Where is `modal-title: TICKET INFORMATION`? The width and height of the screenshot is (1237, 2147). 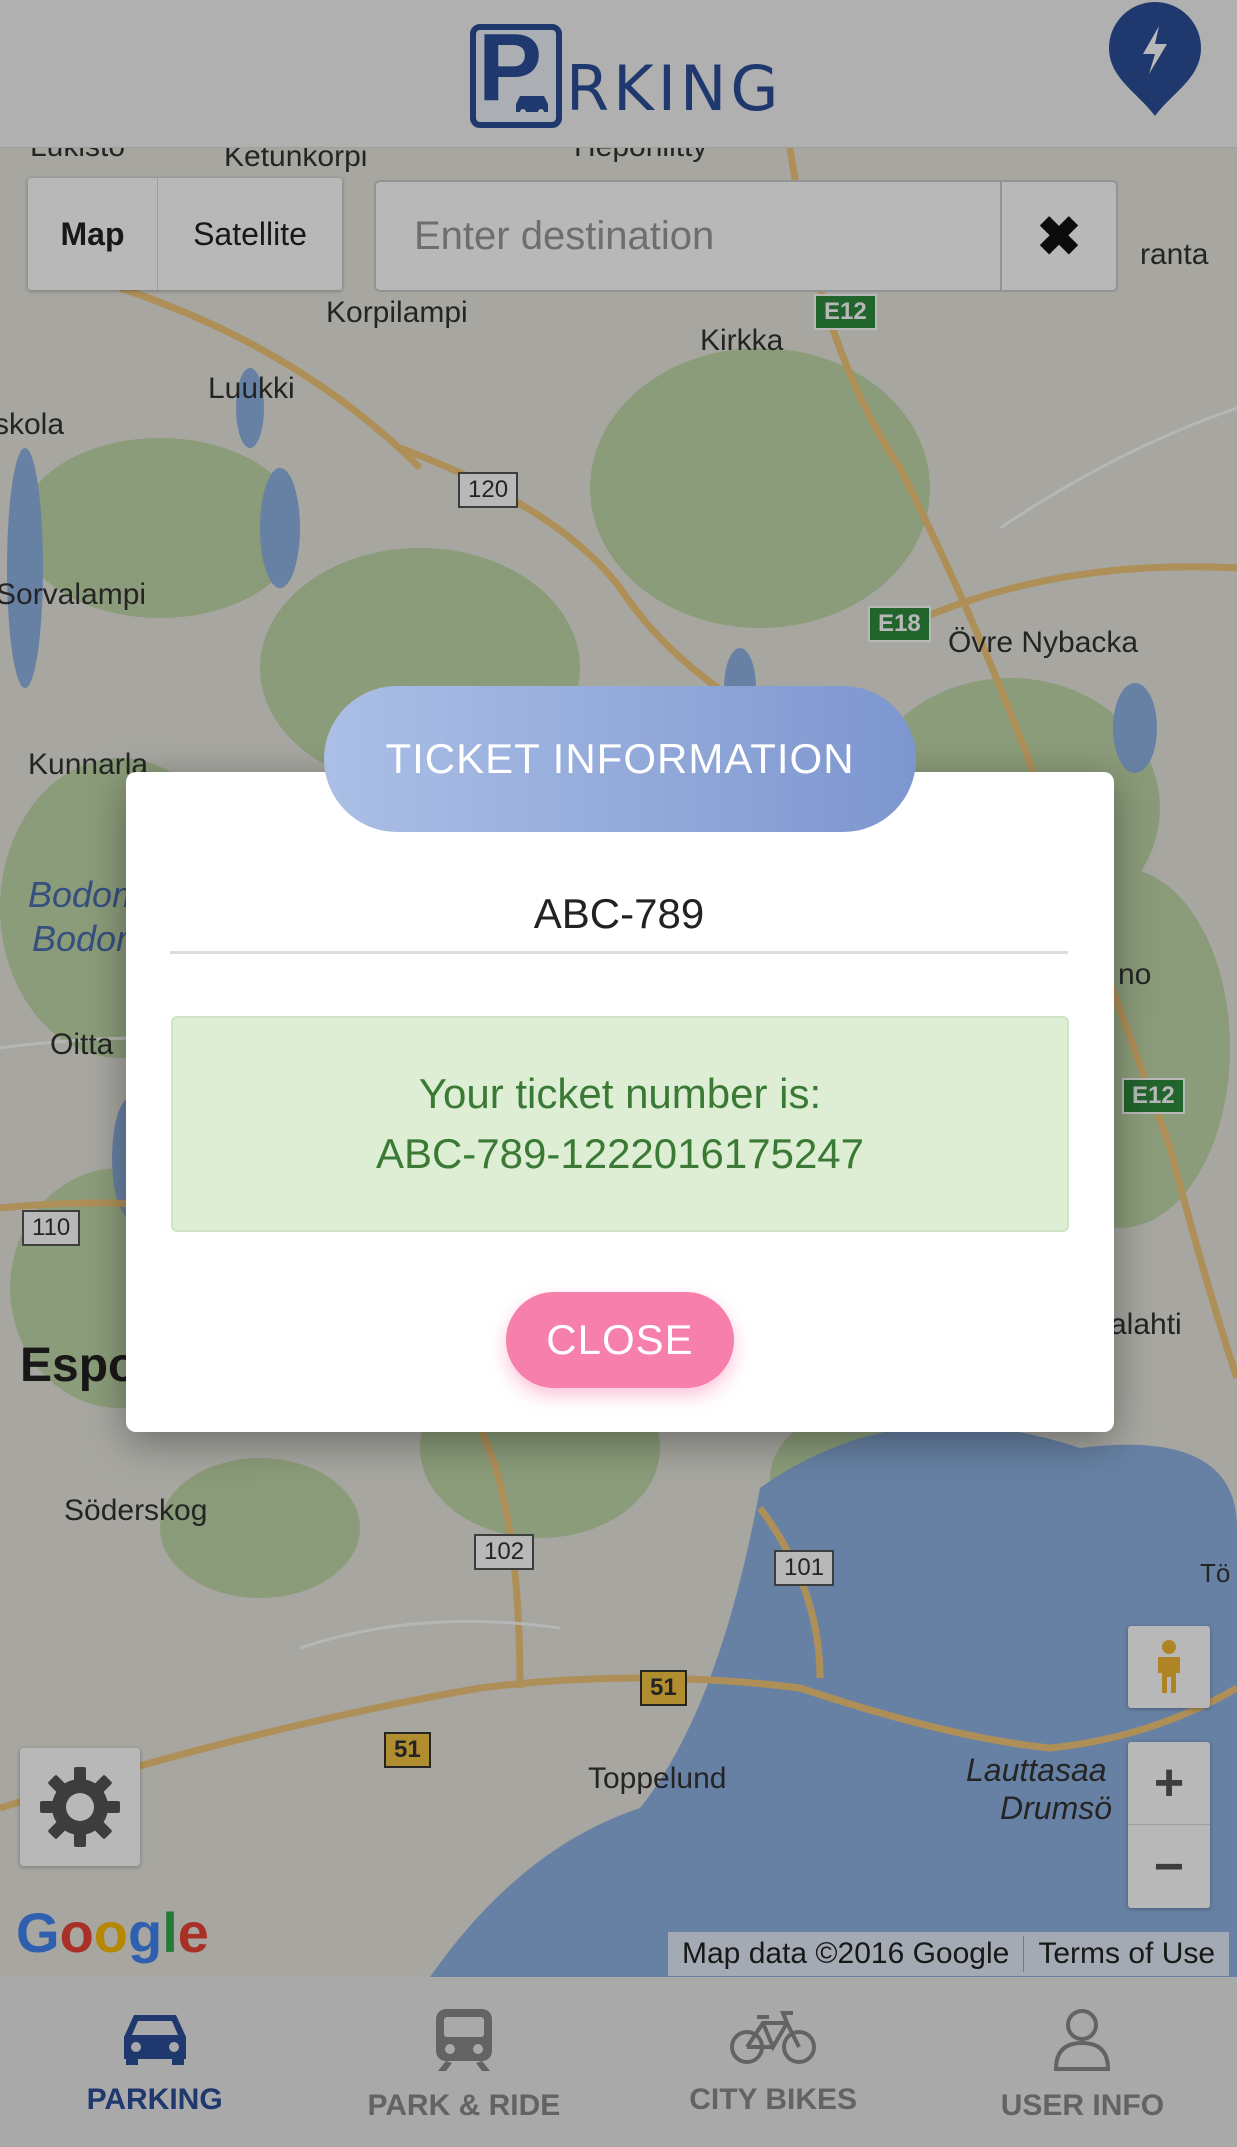 modal-title: TICKET INFORMATION is located at coordinates (620, 759).